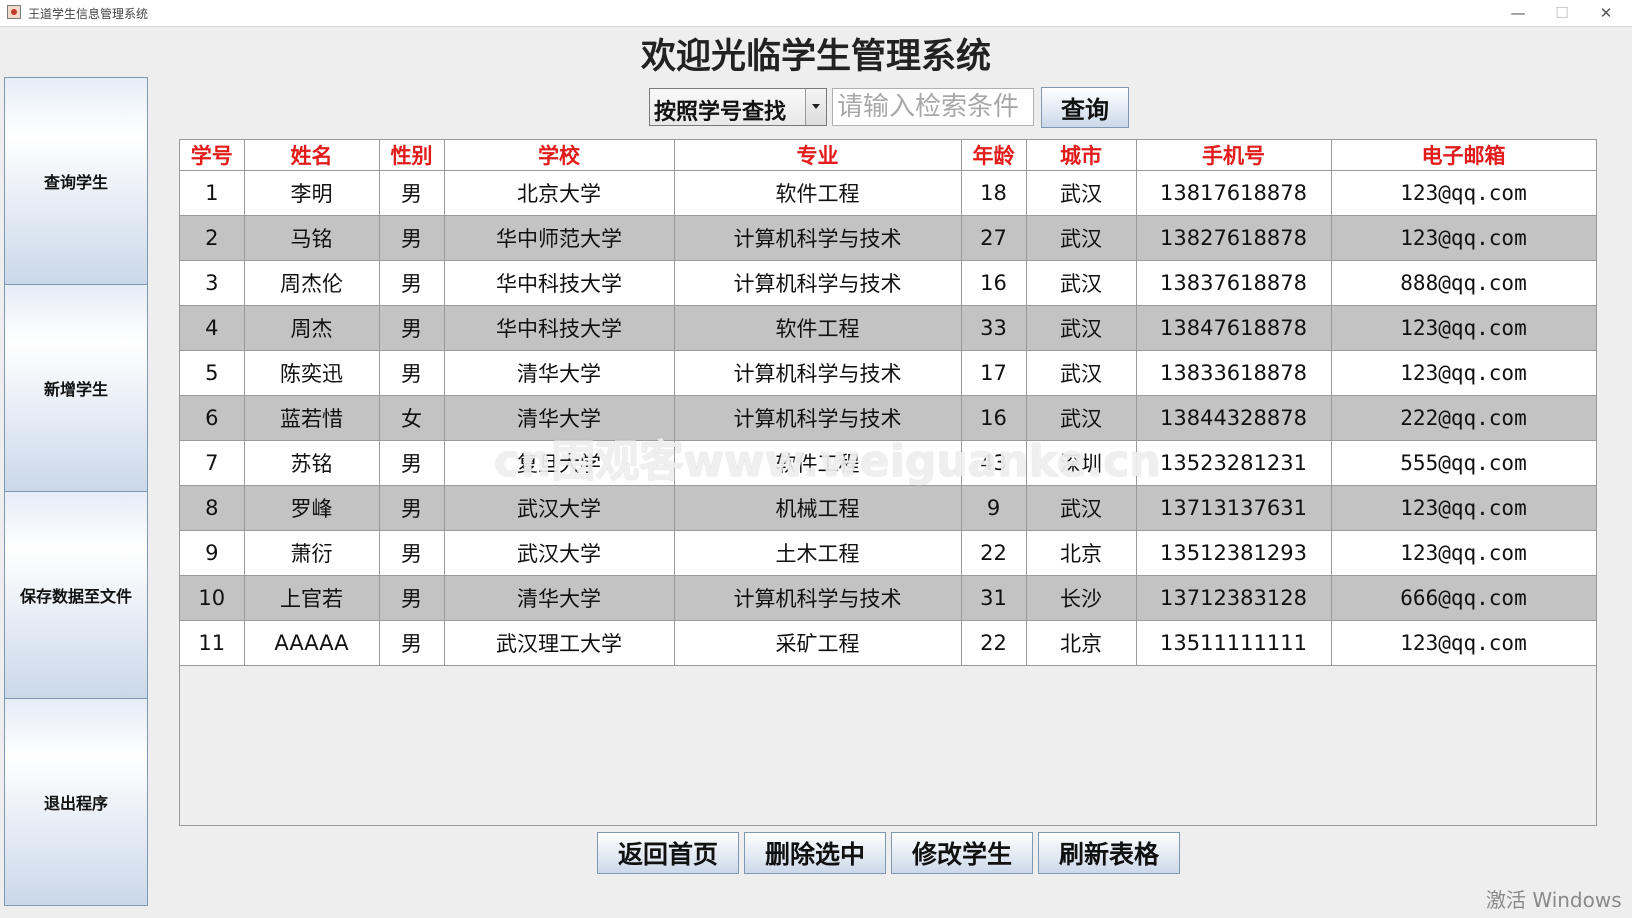 Image resolution: width=1632 pixels, height=918 pixels. I want to click on cell-phone: 13712383128, so click(1234, 598).